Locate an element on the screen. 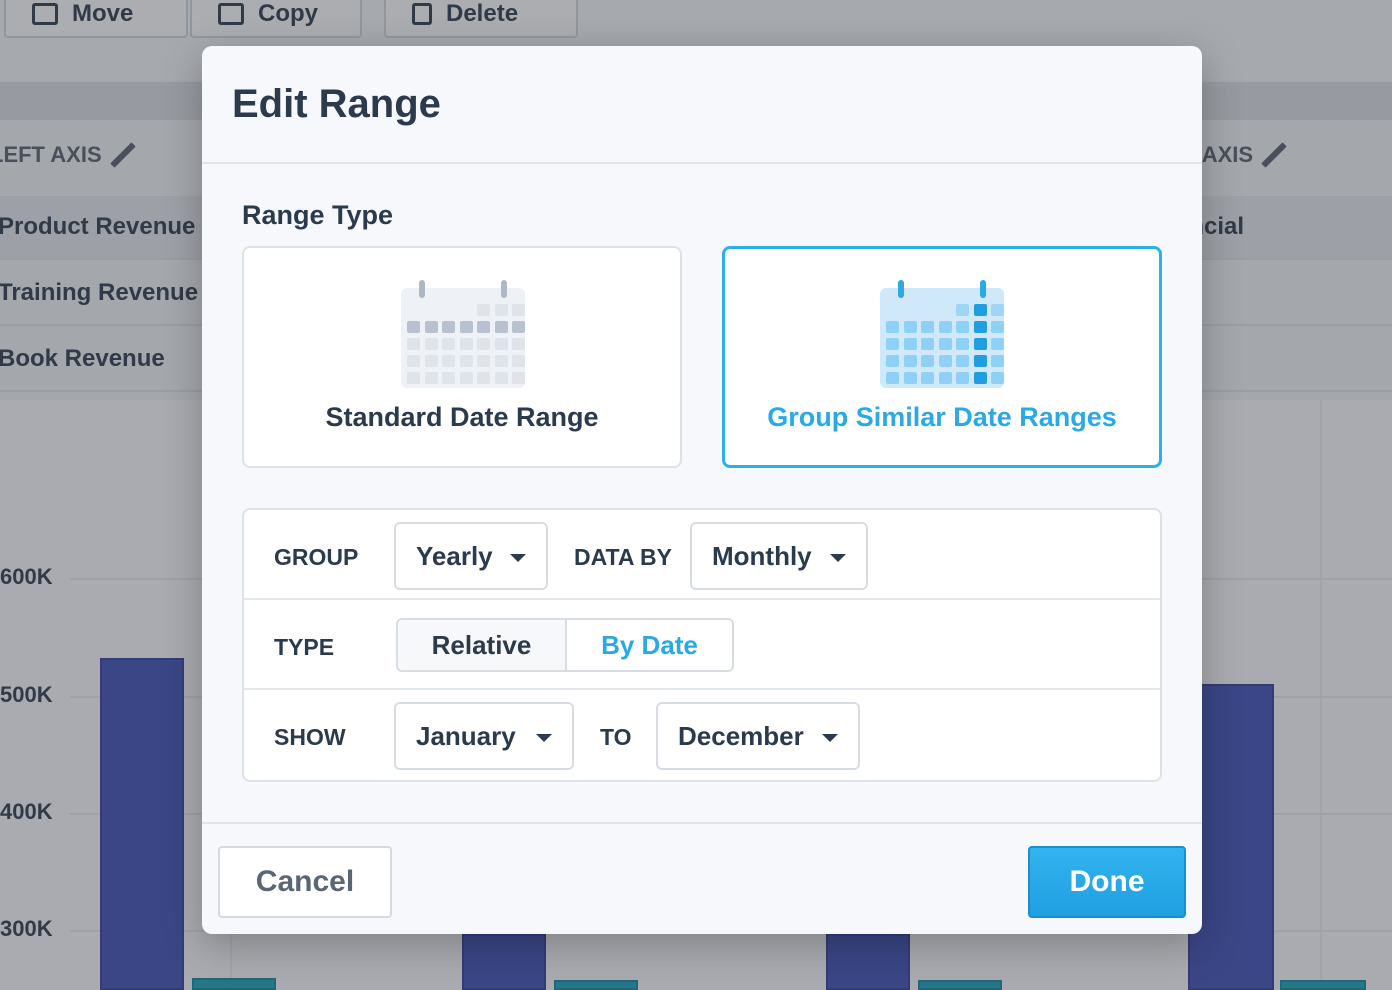  to-label: TO is located at coordinates (616, 737).